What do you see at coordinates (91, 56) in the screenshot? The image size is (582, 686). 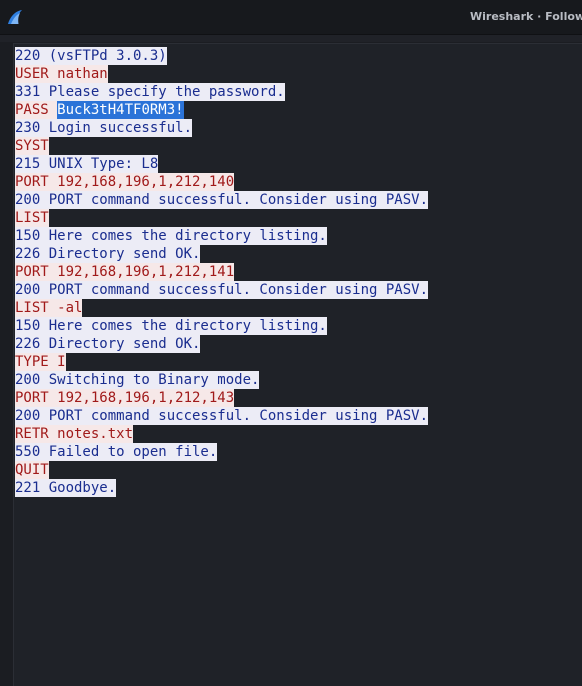 I see `line-text: 220 (vsFTPd 3.0.3)` at bounding box center [91, 56].